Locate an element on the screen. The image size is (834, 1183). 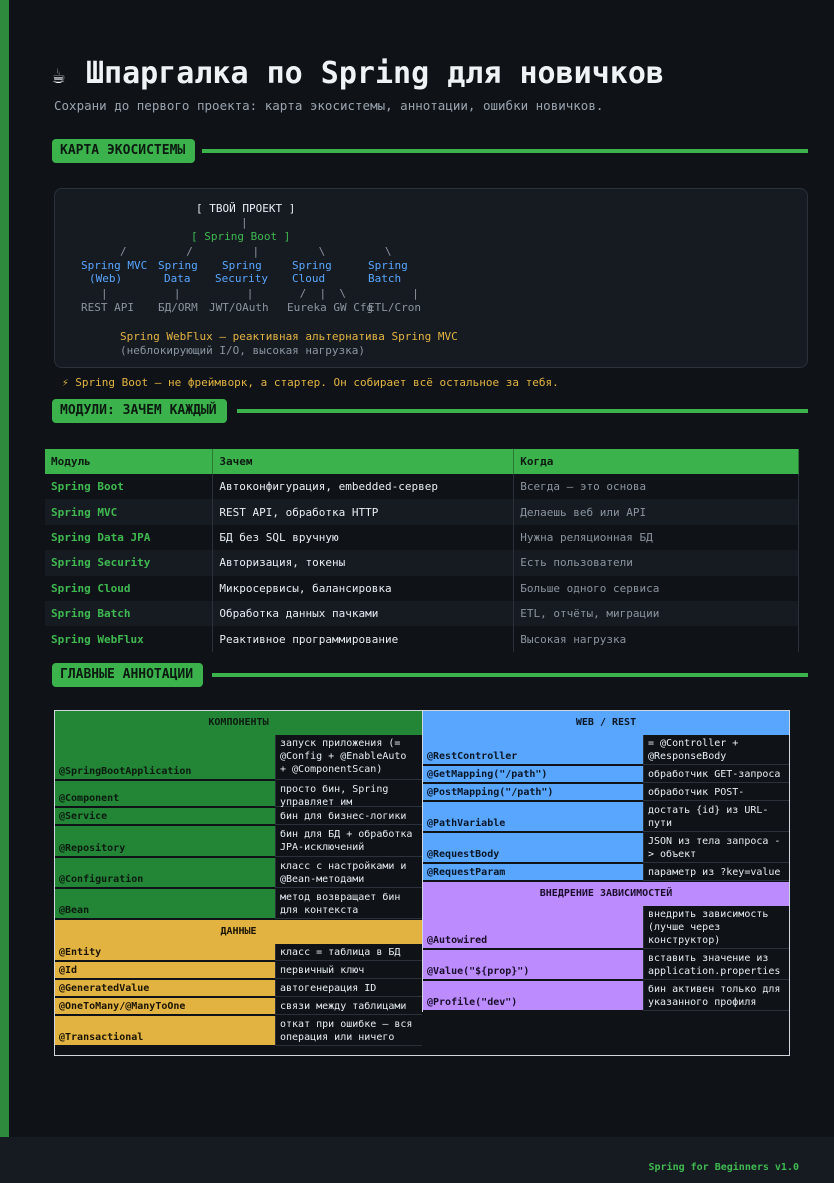
annotation-description: просто бин, Spring управляет им is located at coordinates (348, 794).